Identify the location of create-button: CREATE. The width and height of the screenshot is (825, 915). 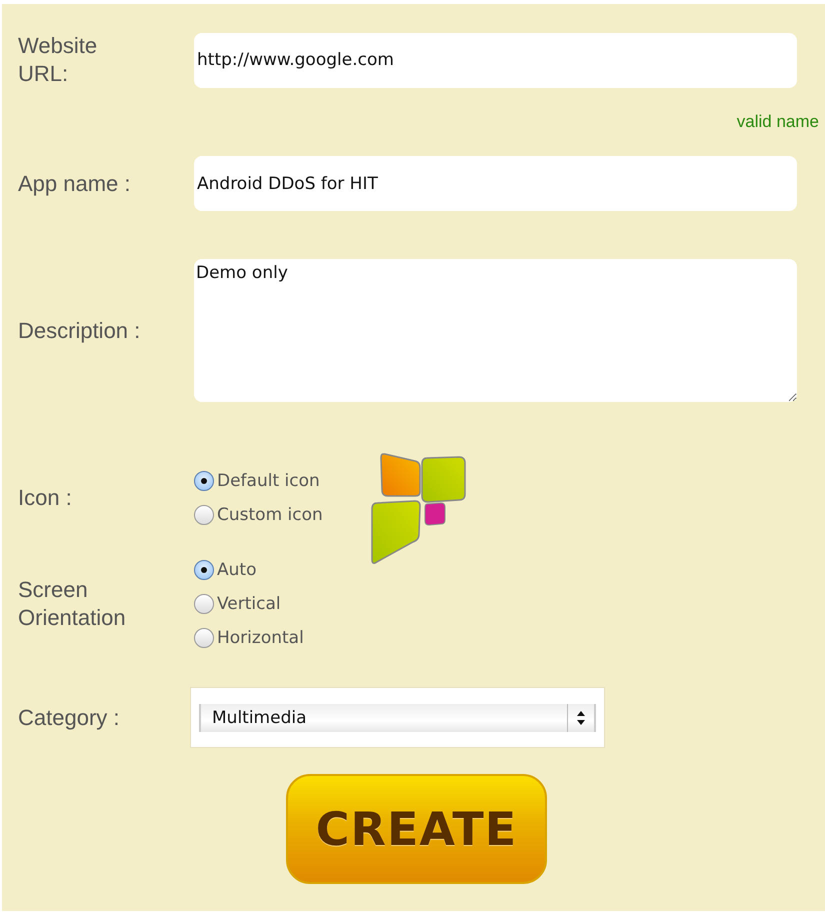
(416, 829).